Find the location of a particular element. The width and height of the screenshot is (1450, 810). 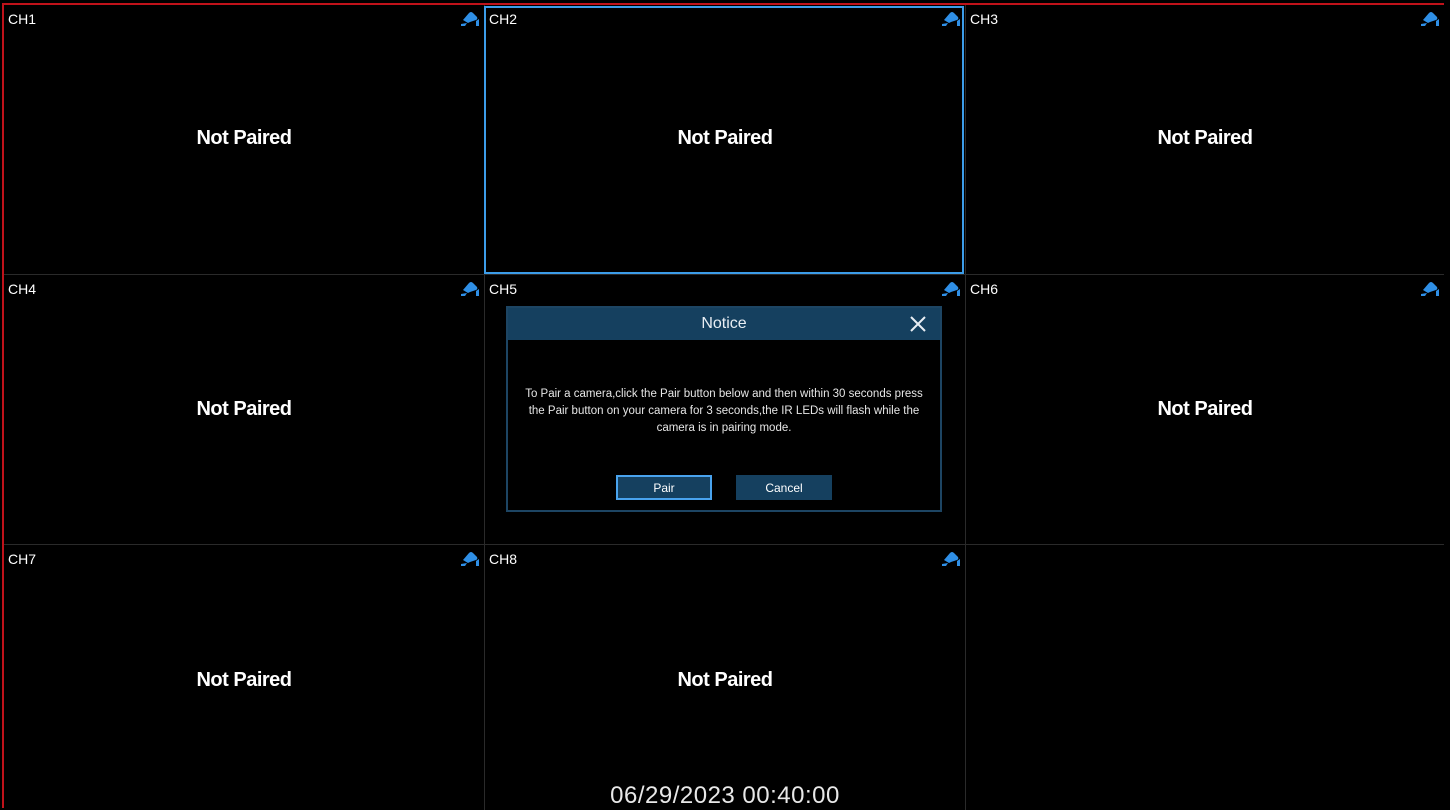

close-icon is located at coordinates (918, 324).